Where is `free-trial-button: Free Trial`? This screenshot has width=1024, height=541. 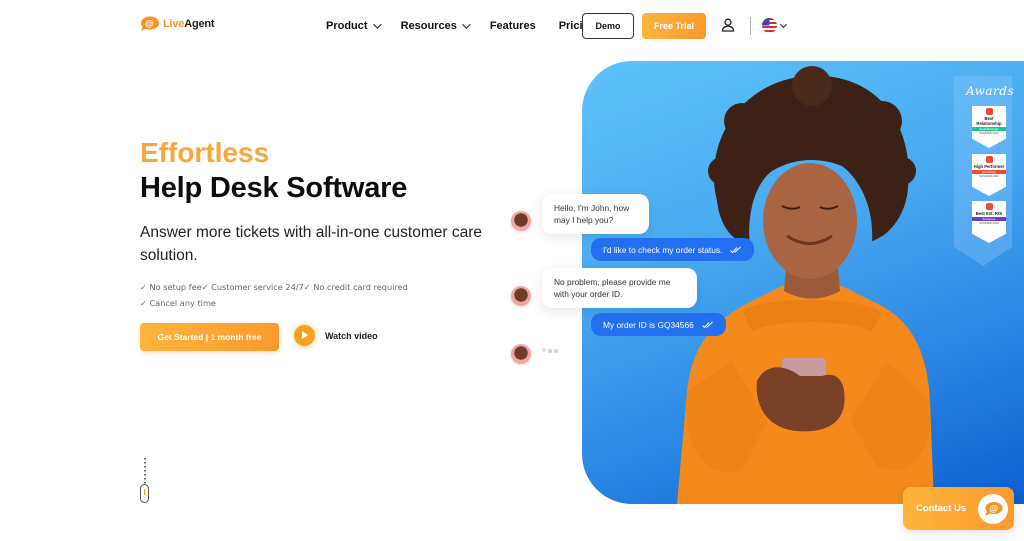 free-trial-button: Free Trial is located at coordinates (674, 26).